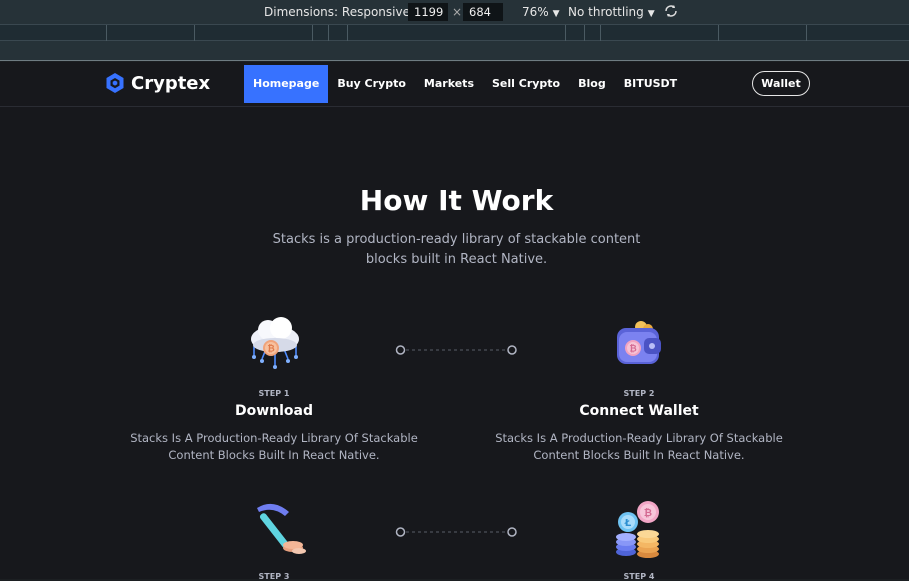 The image size is (909, 581). I want to click on width-input: 1199, so click(428, 12).